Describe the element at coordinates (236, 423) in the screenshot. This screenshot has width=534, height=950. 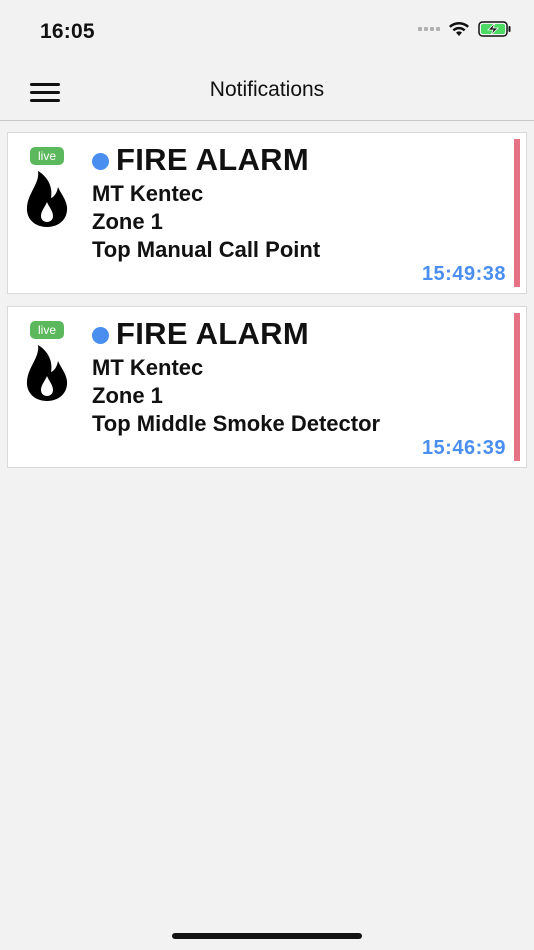
I see `notification-device: Top Middle Smoke Detector` at that location.